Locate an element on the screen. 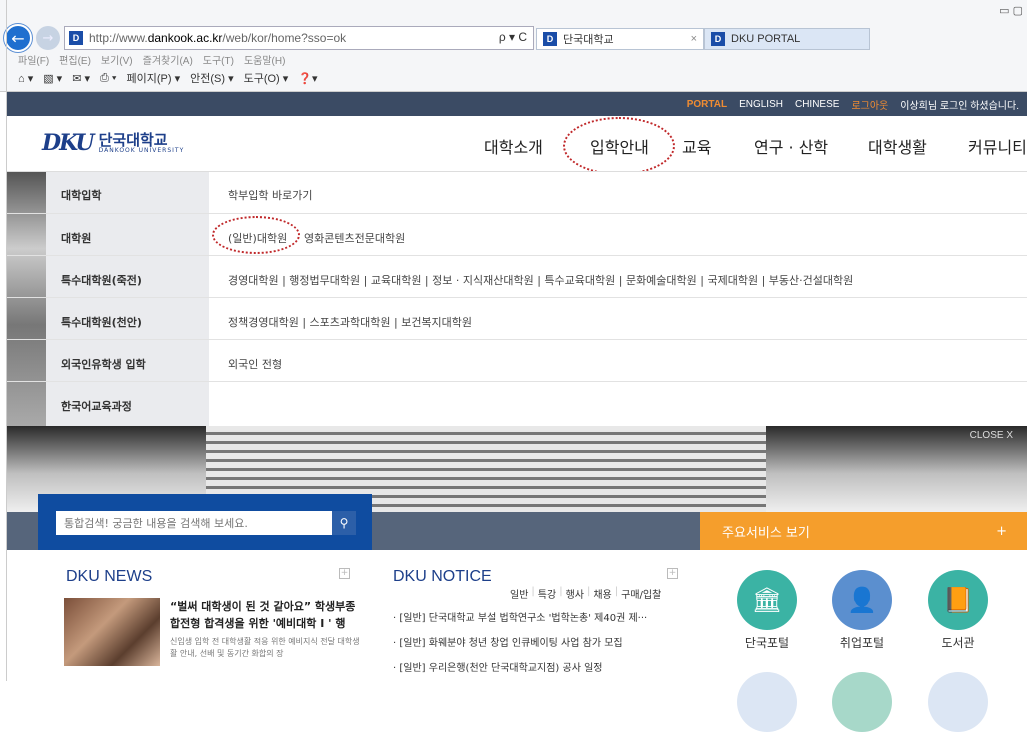 This screenshot has width=1027, height=732. nav-education: 교육 is located at coordinates (696, 146).